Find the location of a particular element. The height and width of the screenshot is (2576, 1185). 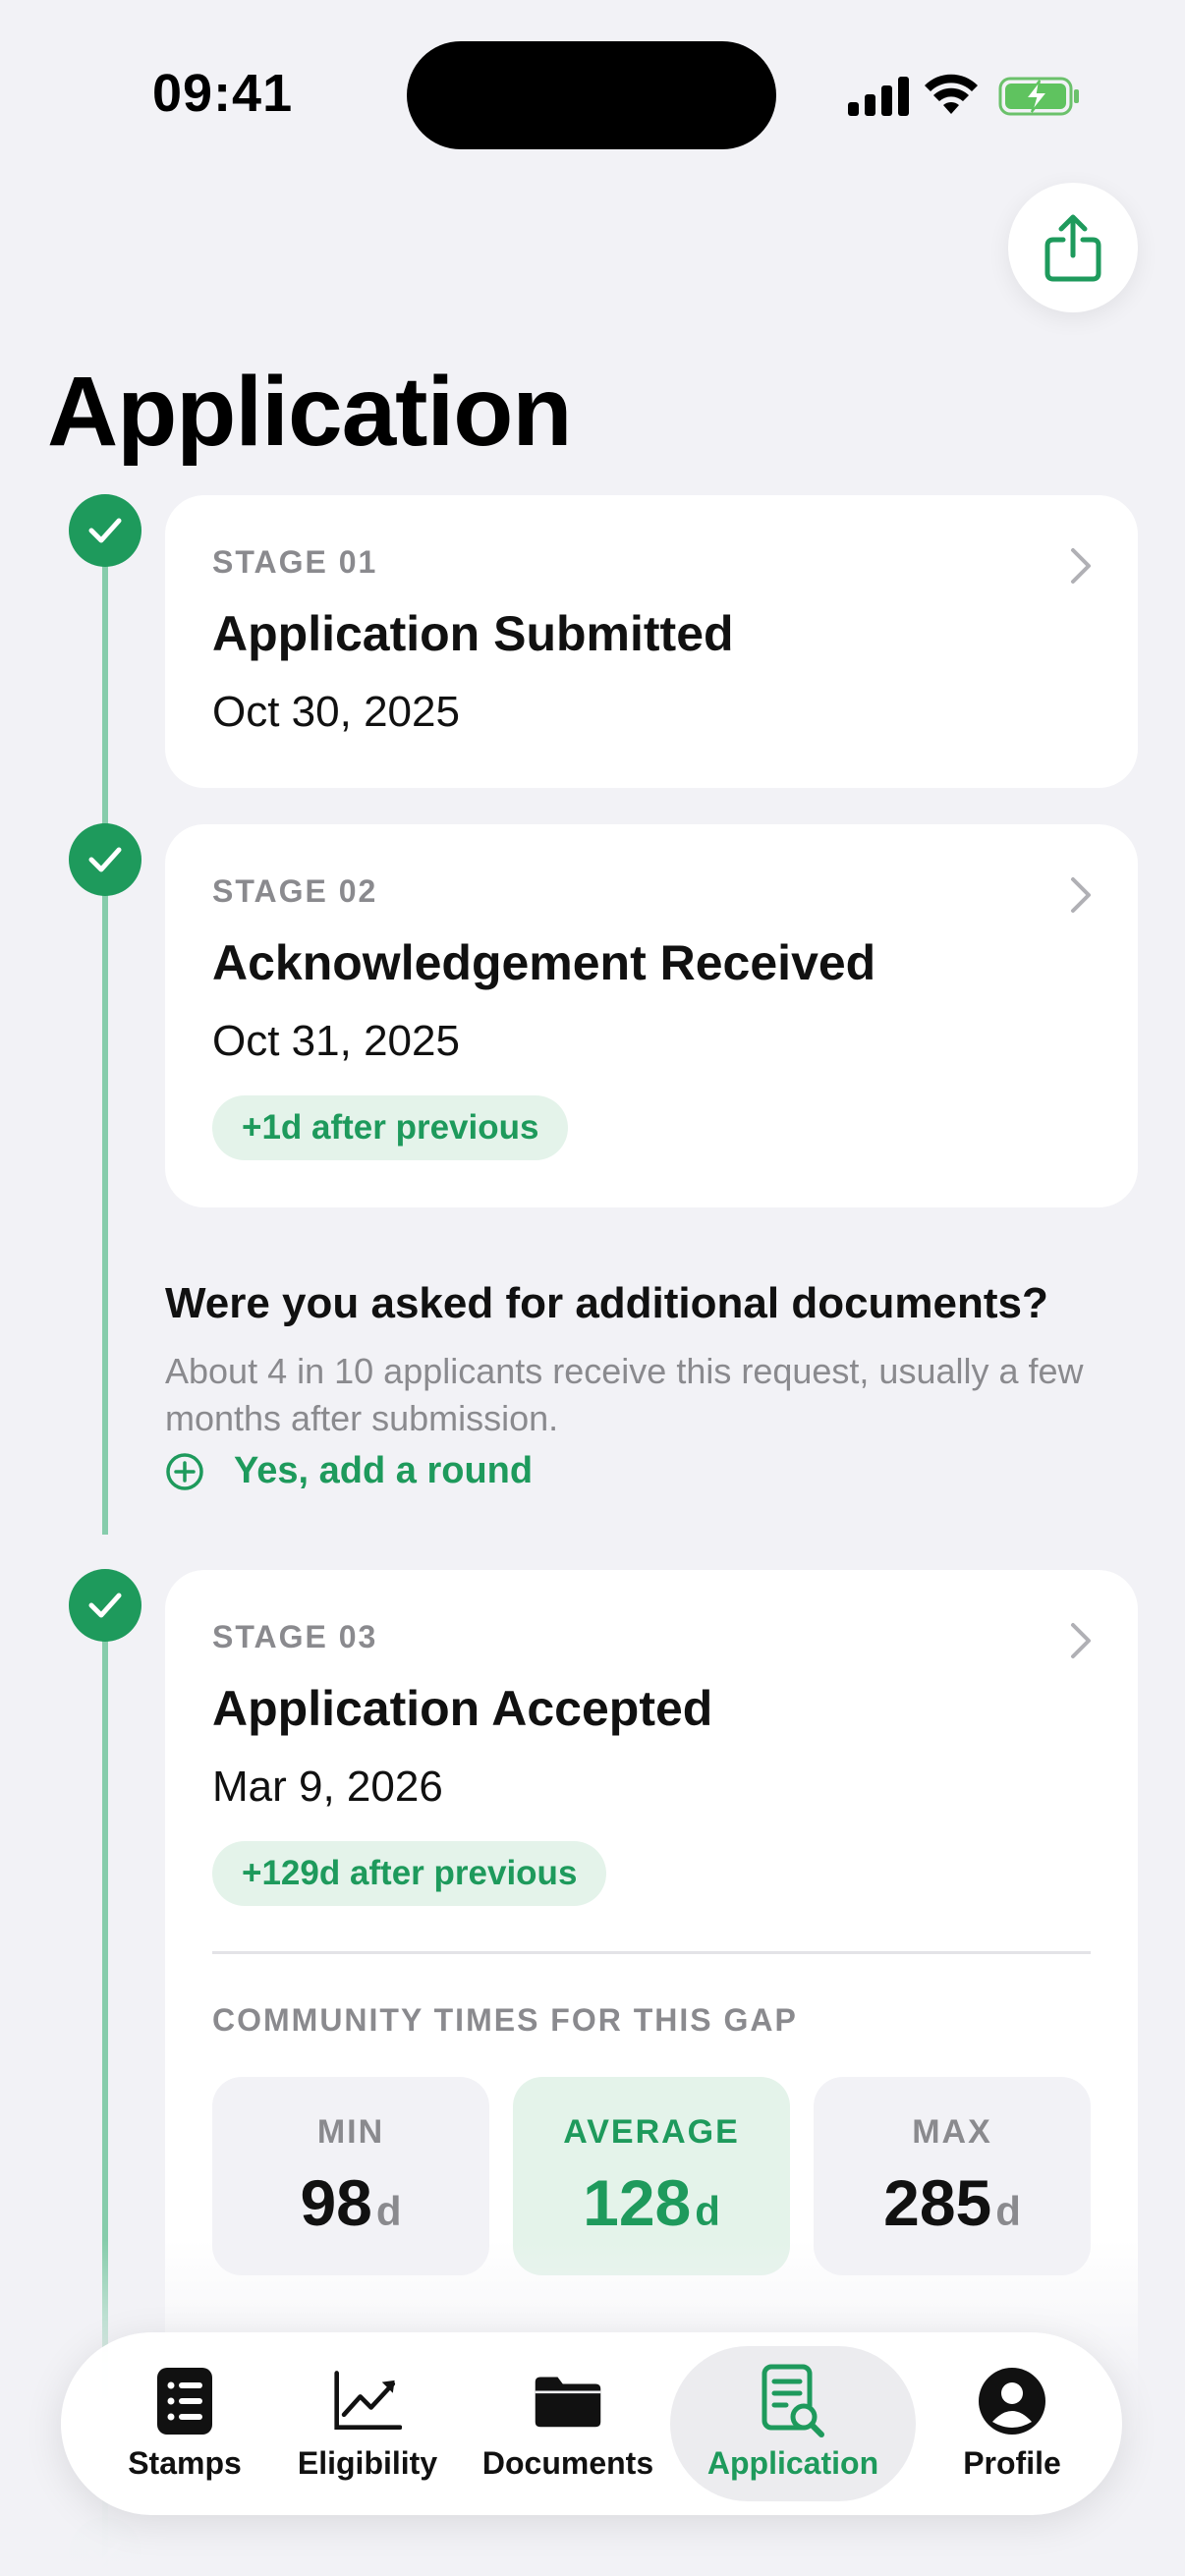

community-times-heading: COMMUNITY TIMES FOR THIS GAP is located at coordinates (505, 2020).